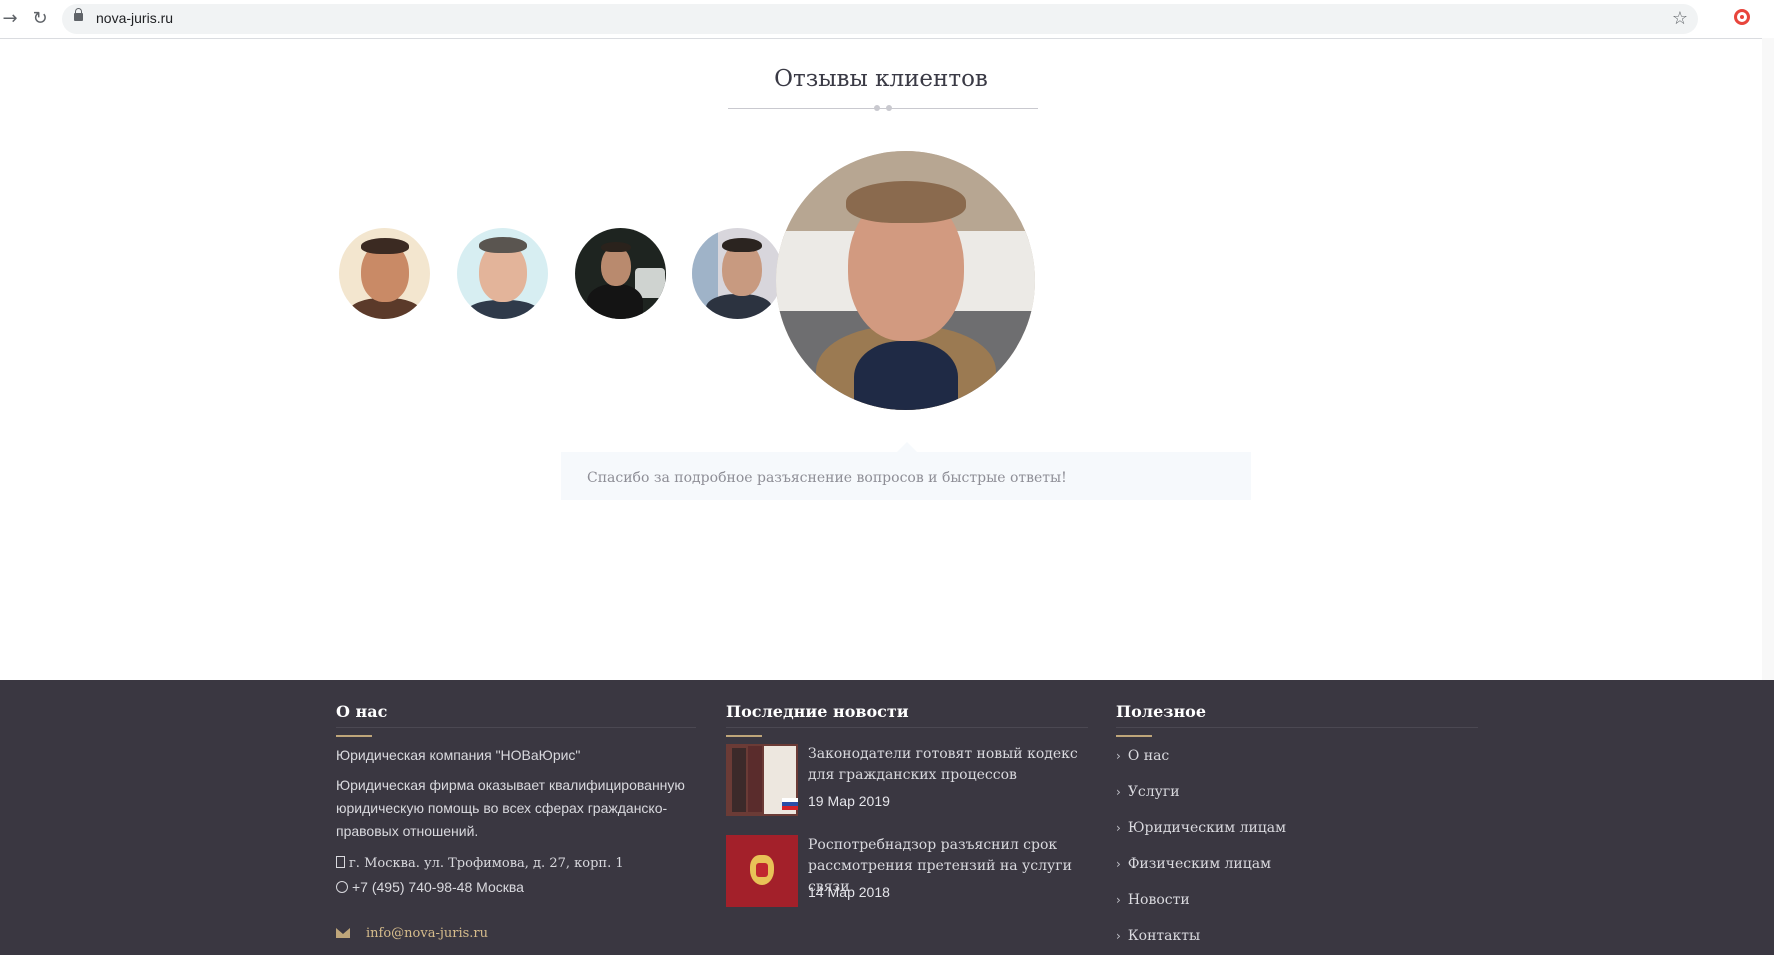 The height and width of the screenshot is (955, 1774). Describe the element at coordinates (10, 19) in the screenshot. I see `forward-arrow-icon: →` at that location.